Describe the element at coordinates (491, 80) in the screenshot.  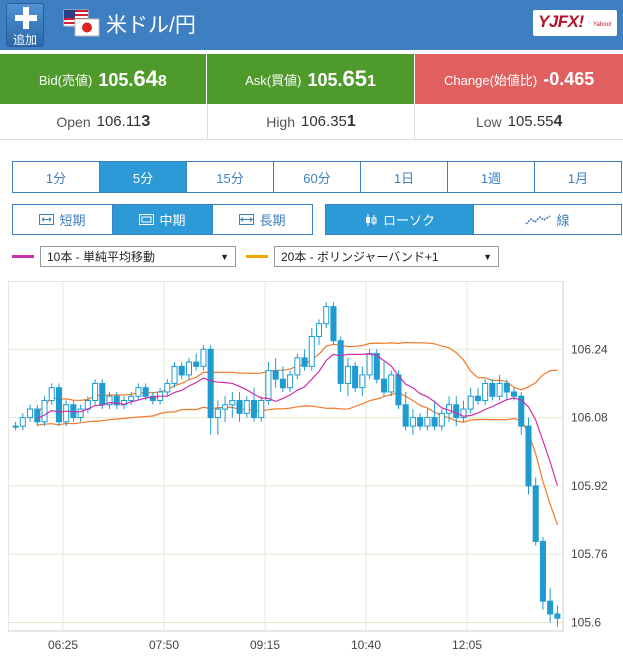
I see `change-label: Change(始値比)` at that location.